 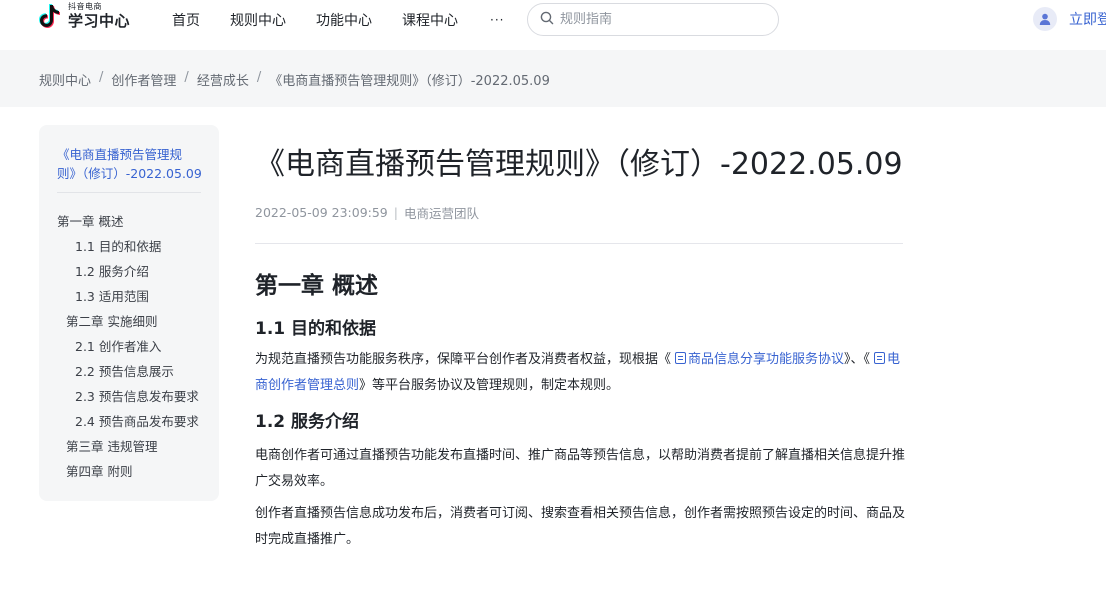 What do you see at coordinates (137, 395) in the screenshot?
I see `toc-section-2-3: 2.3 预告信息发布要求` at bounding box center [137, 395].